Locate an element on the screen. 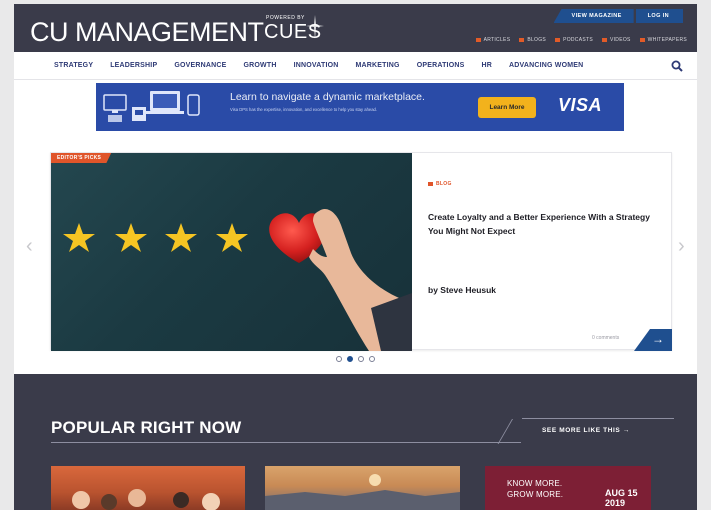  site-logo: CU MANAGEMENT is located at coordinates (147, 32).